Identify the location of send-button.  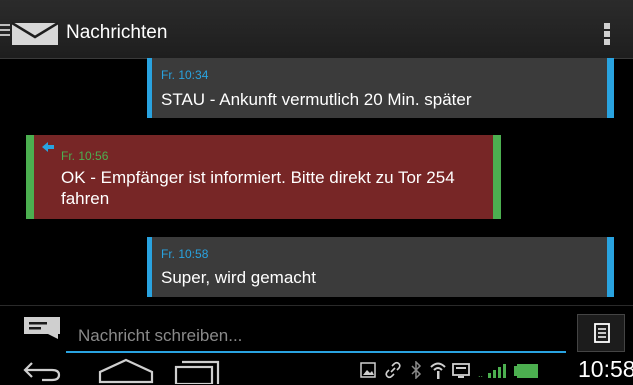
(601, 333).